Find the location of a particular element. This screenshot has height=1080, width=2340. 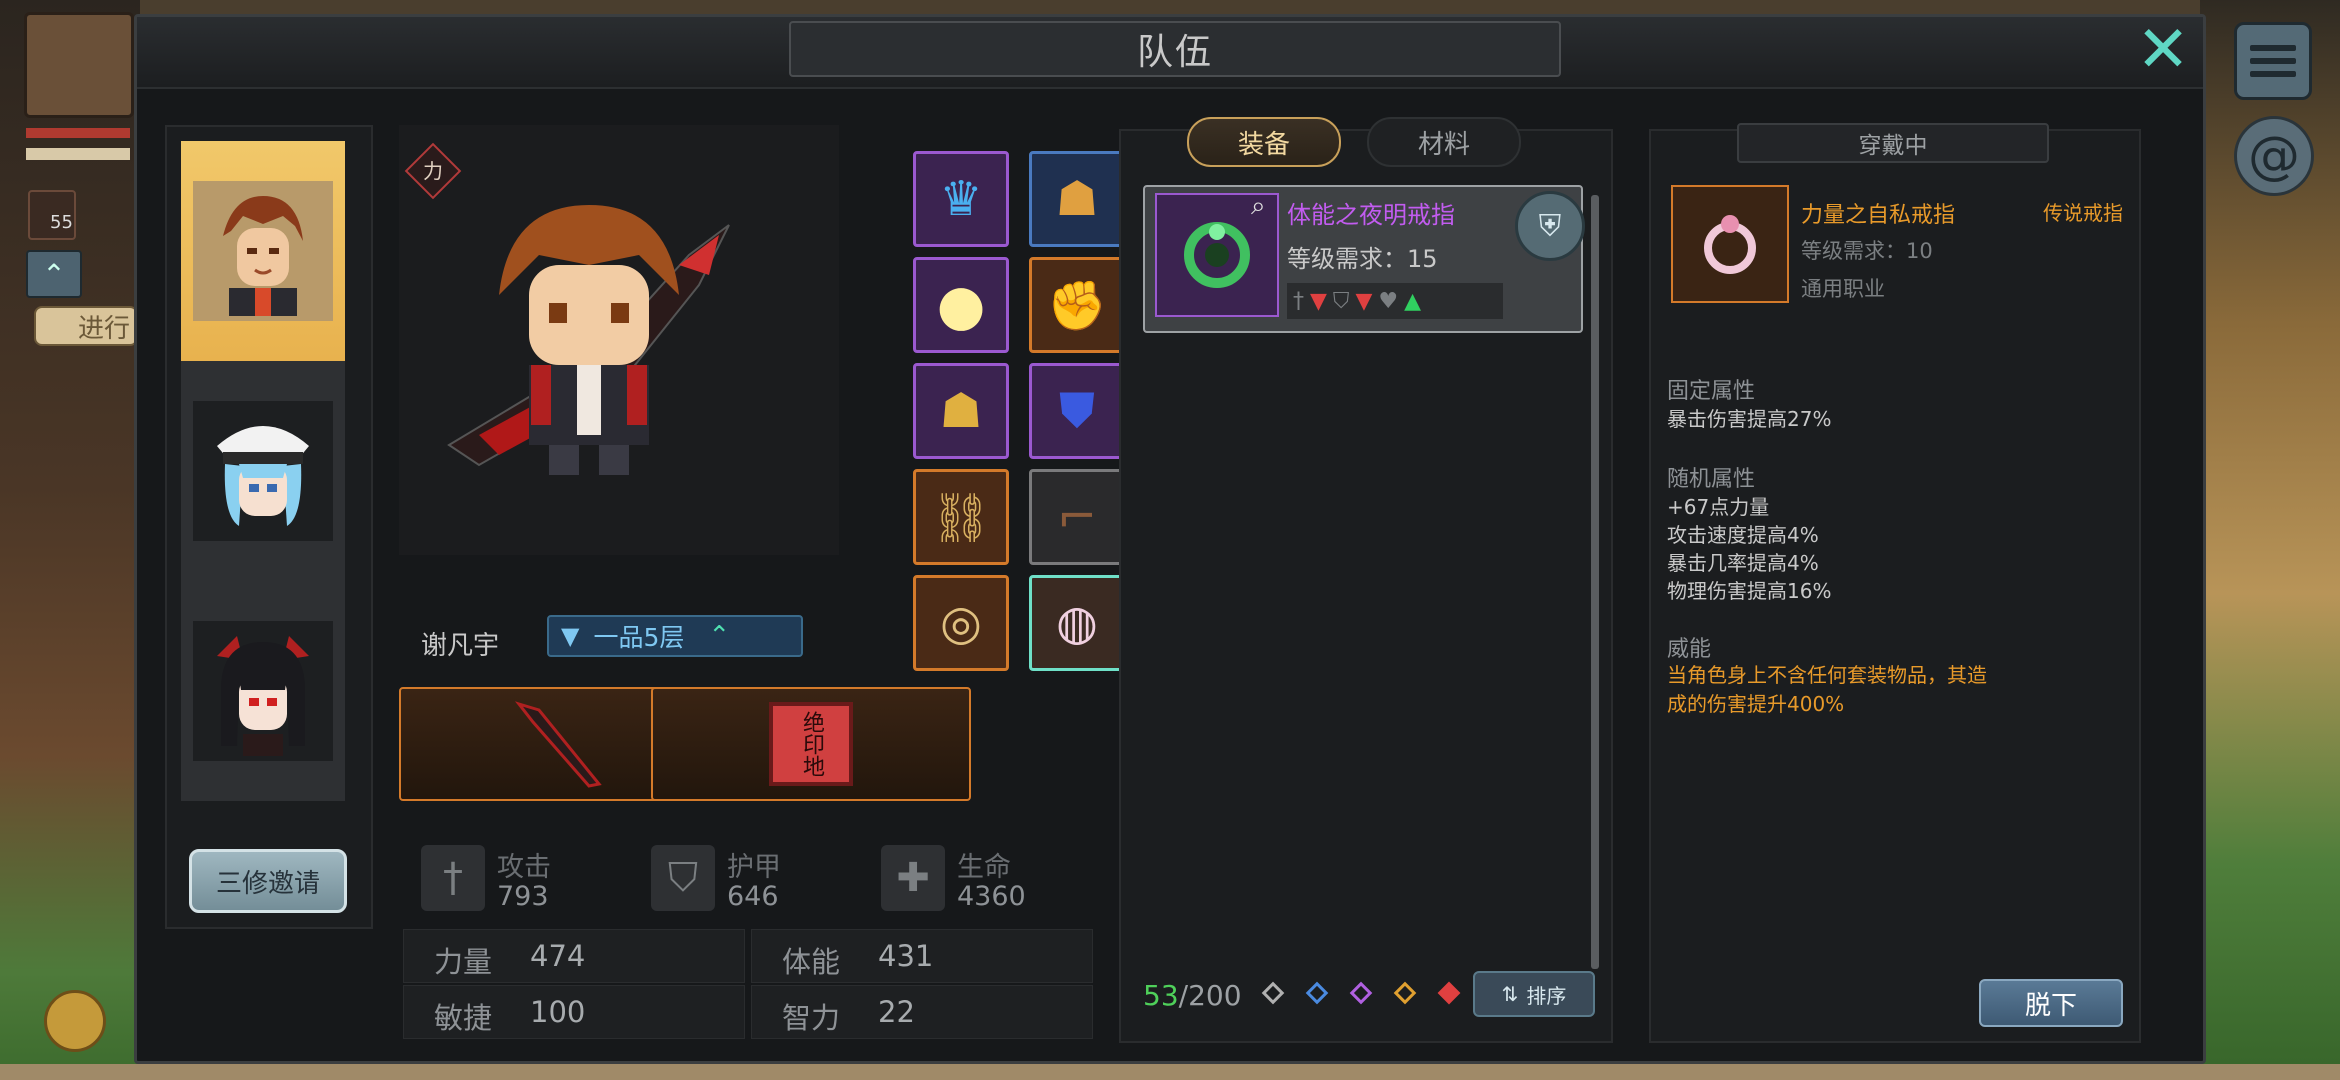

random-attr-line: +67点力量 is located at coordinates (1718, 507).